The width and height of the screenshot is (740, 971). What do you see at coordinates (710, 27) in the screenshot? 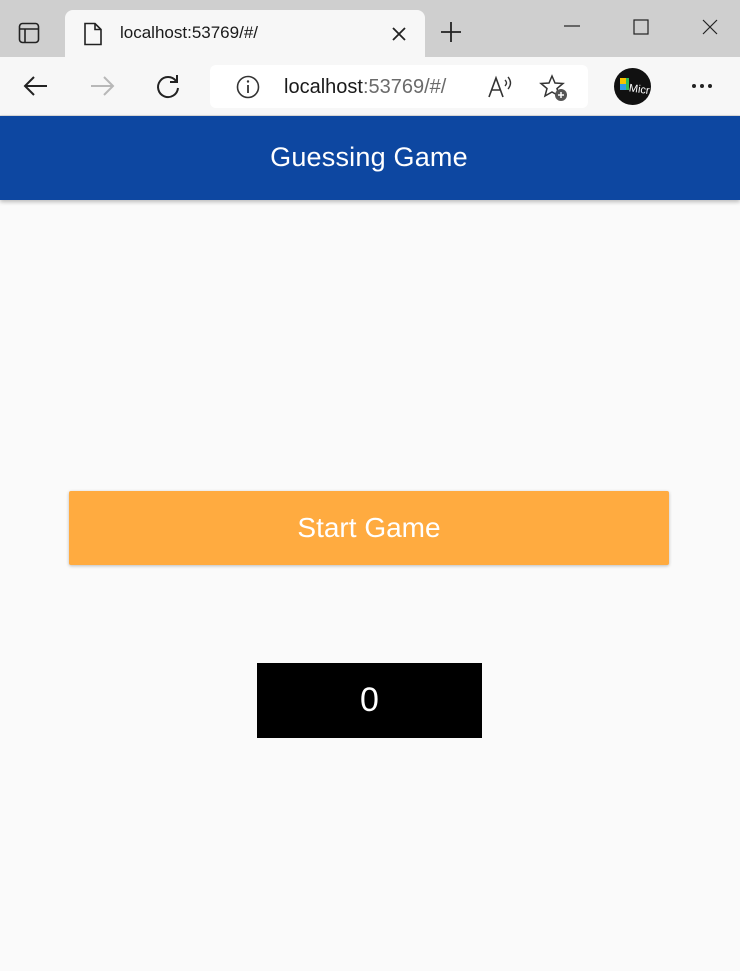
I see `window-close-icon` at bounding box center [710, 27].